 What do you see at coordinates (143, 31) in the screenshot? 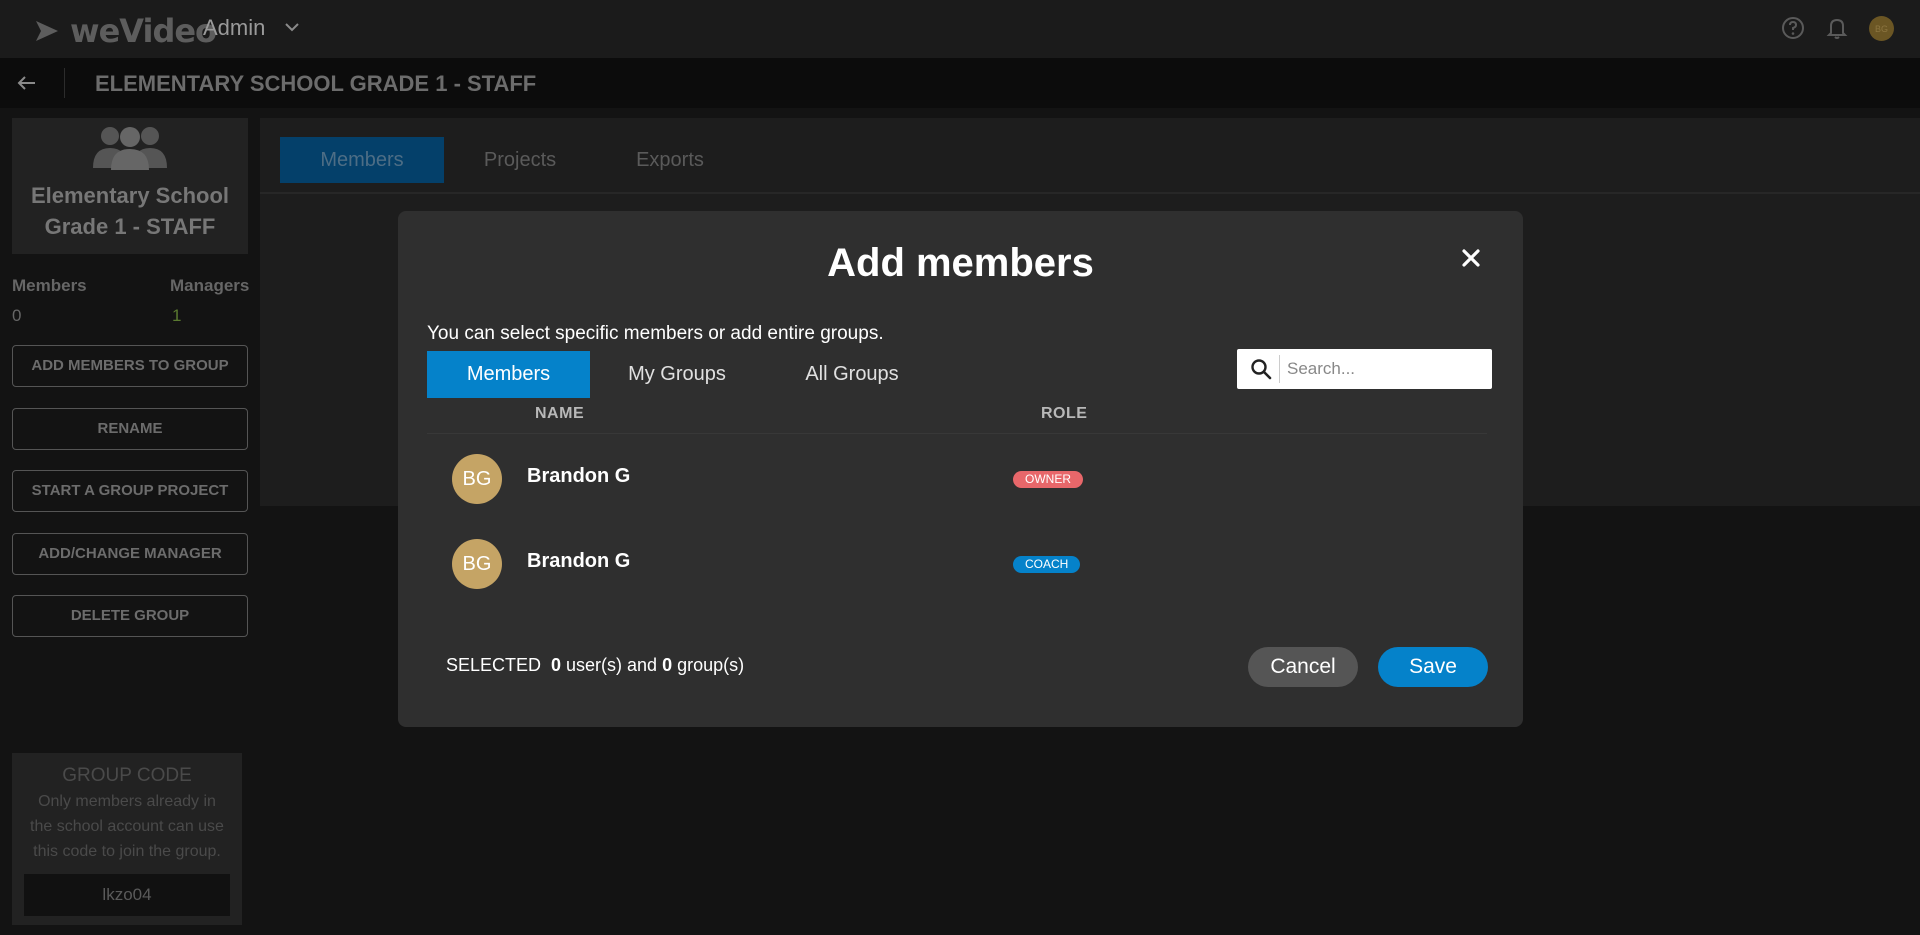
I see `logo-text: weVideo` at bounding box center [143, 31].